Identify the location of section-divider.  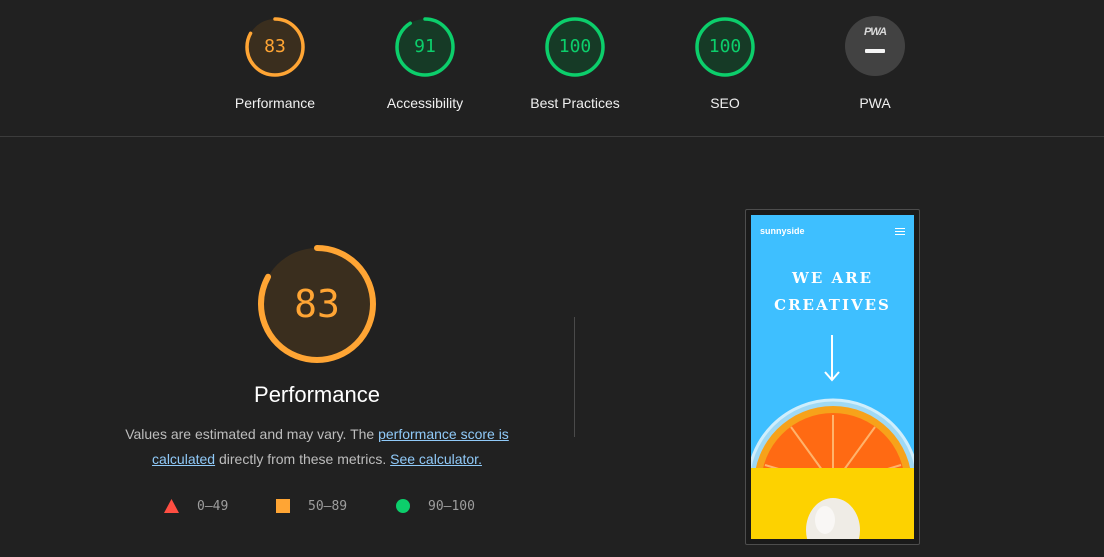
(574, 377).